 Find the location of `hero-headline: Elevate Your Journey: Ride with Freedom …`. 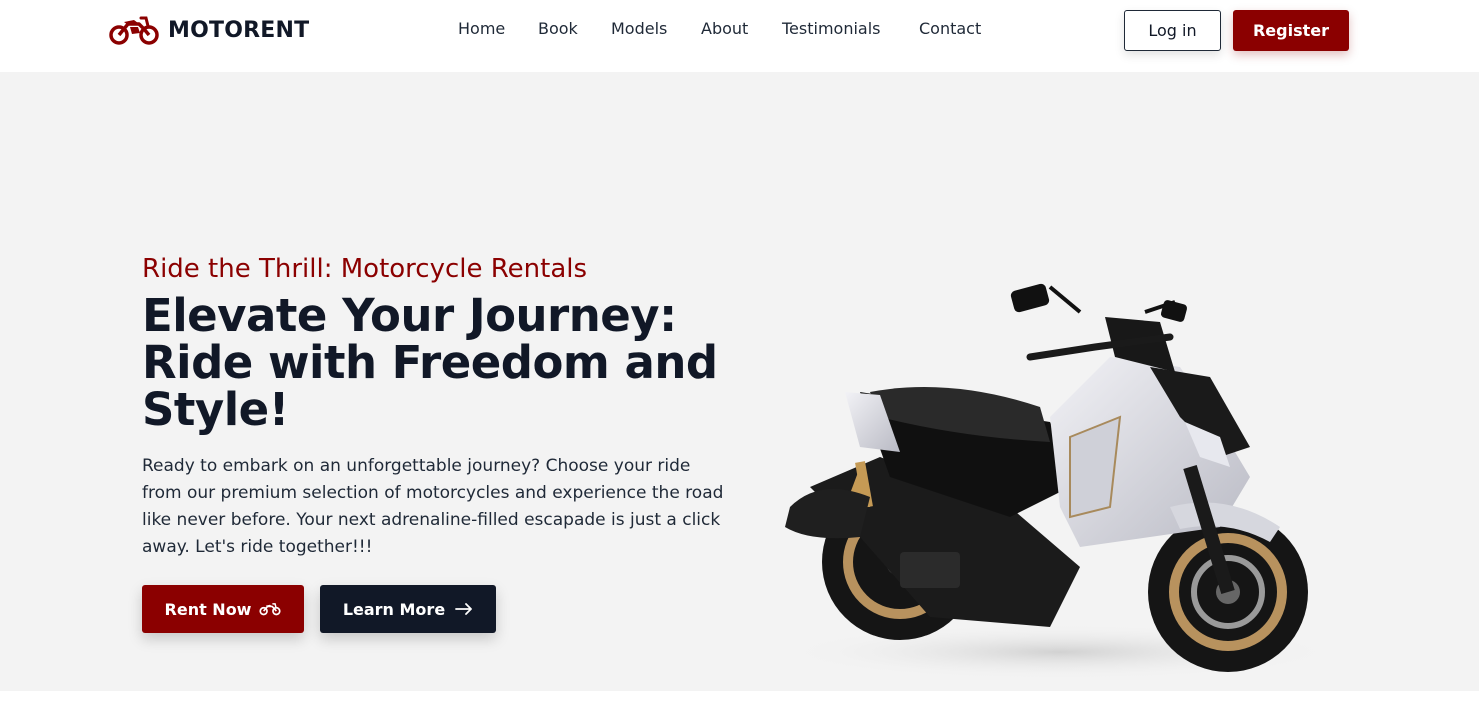

hero-headline: Elevate Your Journey: Ride with Freedom … is located at coordinates (452, 362).